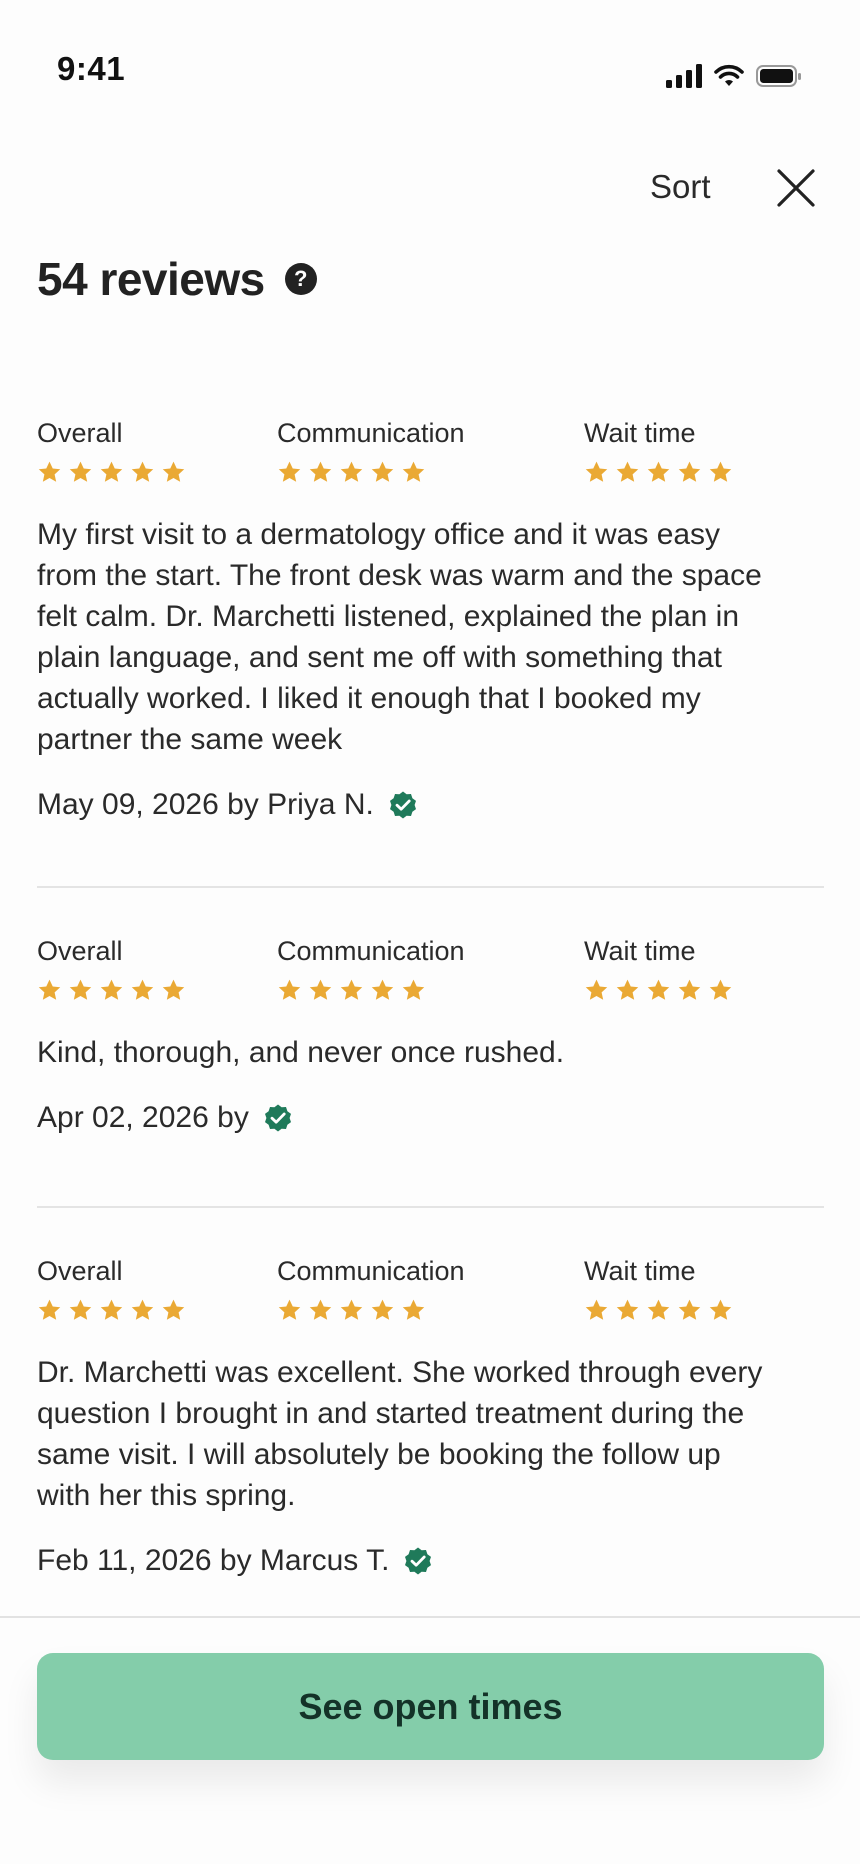 The image size is (860, 1864). What do you see at coordinates (430, 1617) in the screenshot?
I see `bottom-divider` at bounding box center [430, 1617].